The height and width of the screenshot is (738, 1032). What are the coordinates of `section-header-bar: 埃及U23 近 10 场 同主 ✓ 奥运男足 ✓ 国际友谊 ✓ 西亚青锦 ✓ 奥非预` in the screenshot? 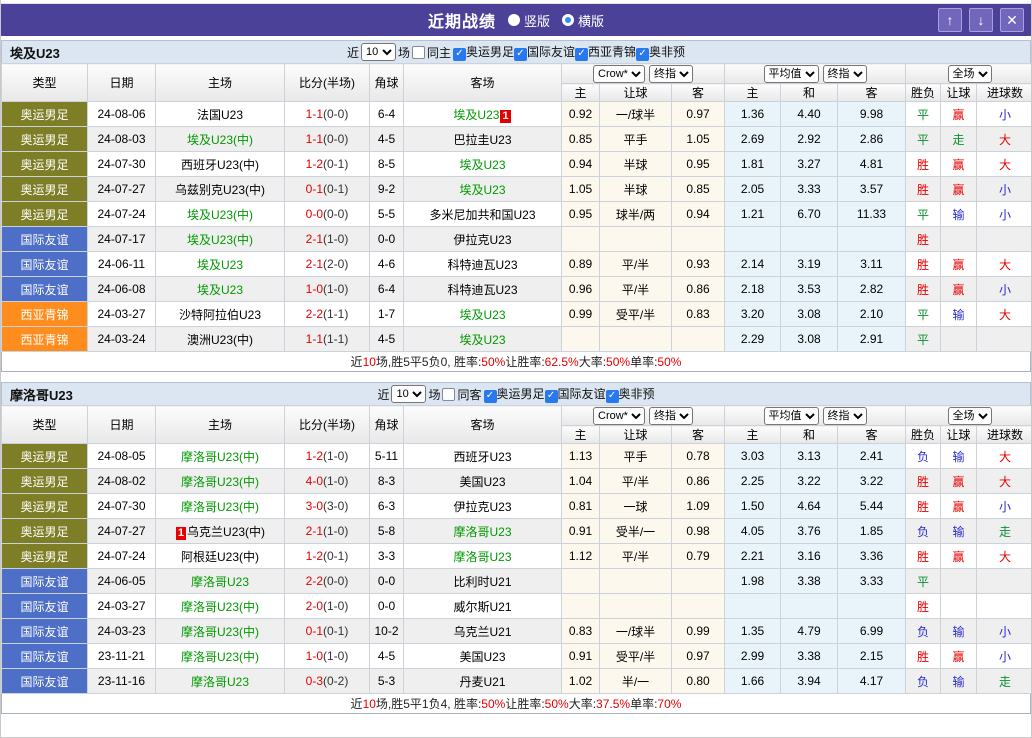 It's located at (516, 51).